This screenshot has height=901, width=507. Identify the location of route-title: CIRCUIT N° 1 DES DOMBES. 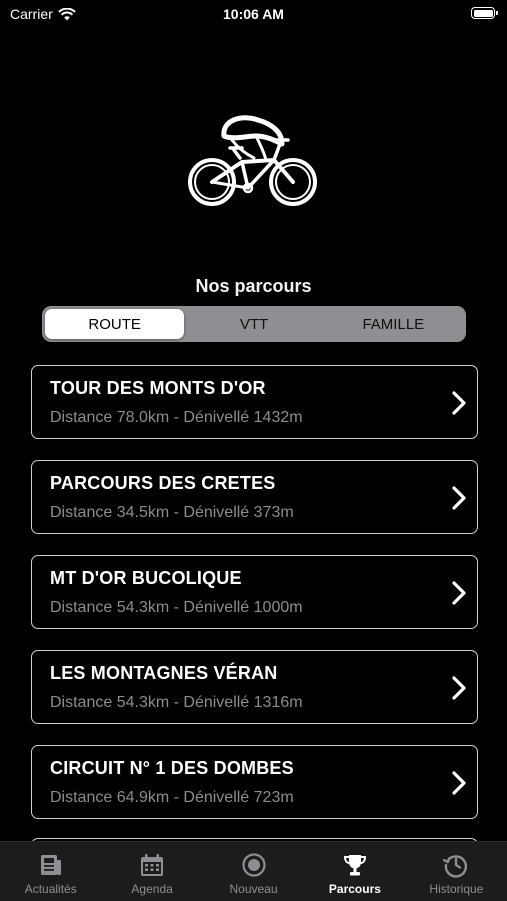
(172, 768).